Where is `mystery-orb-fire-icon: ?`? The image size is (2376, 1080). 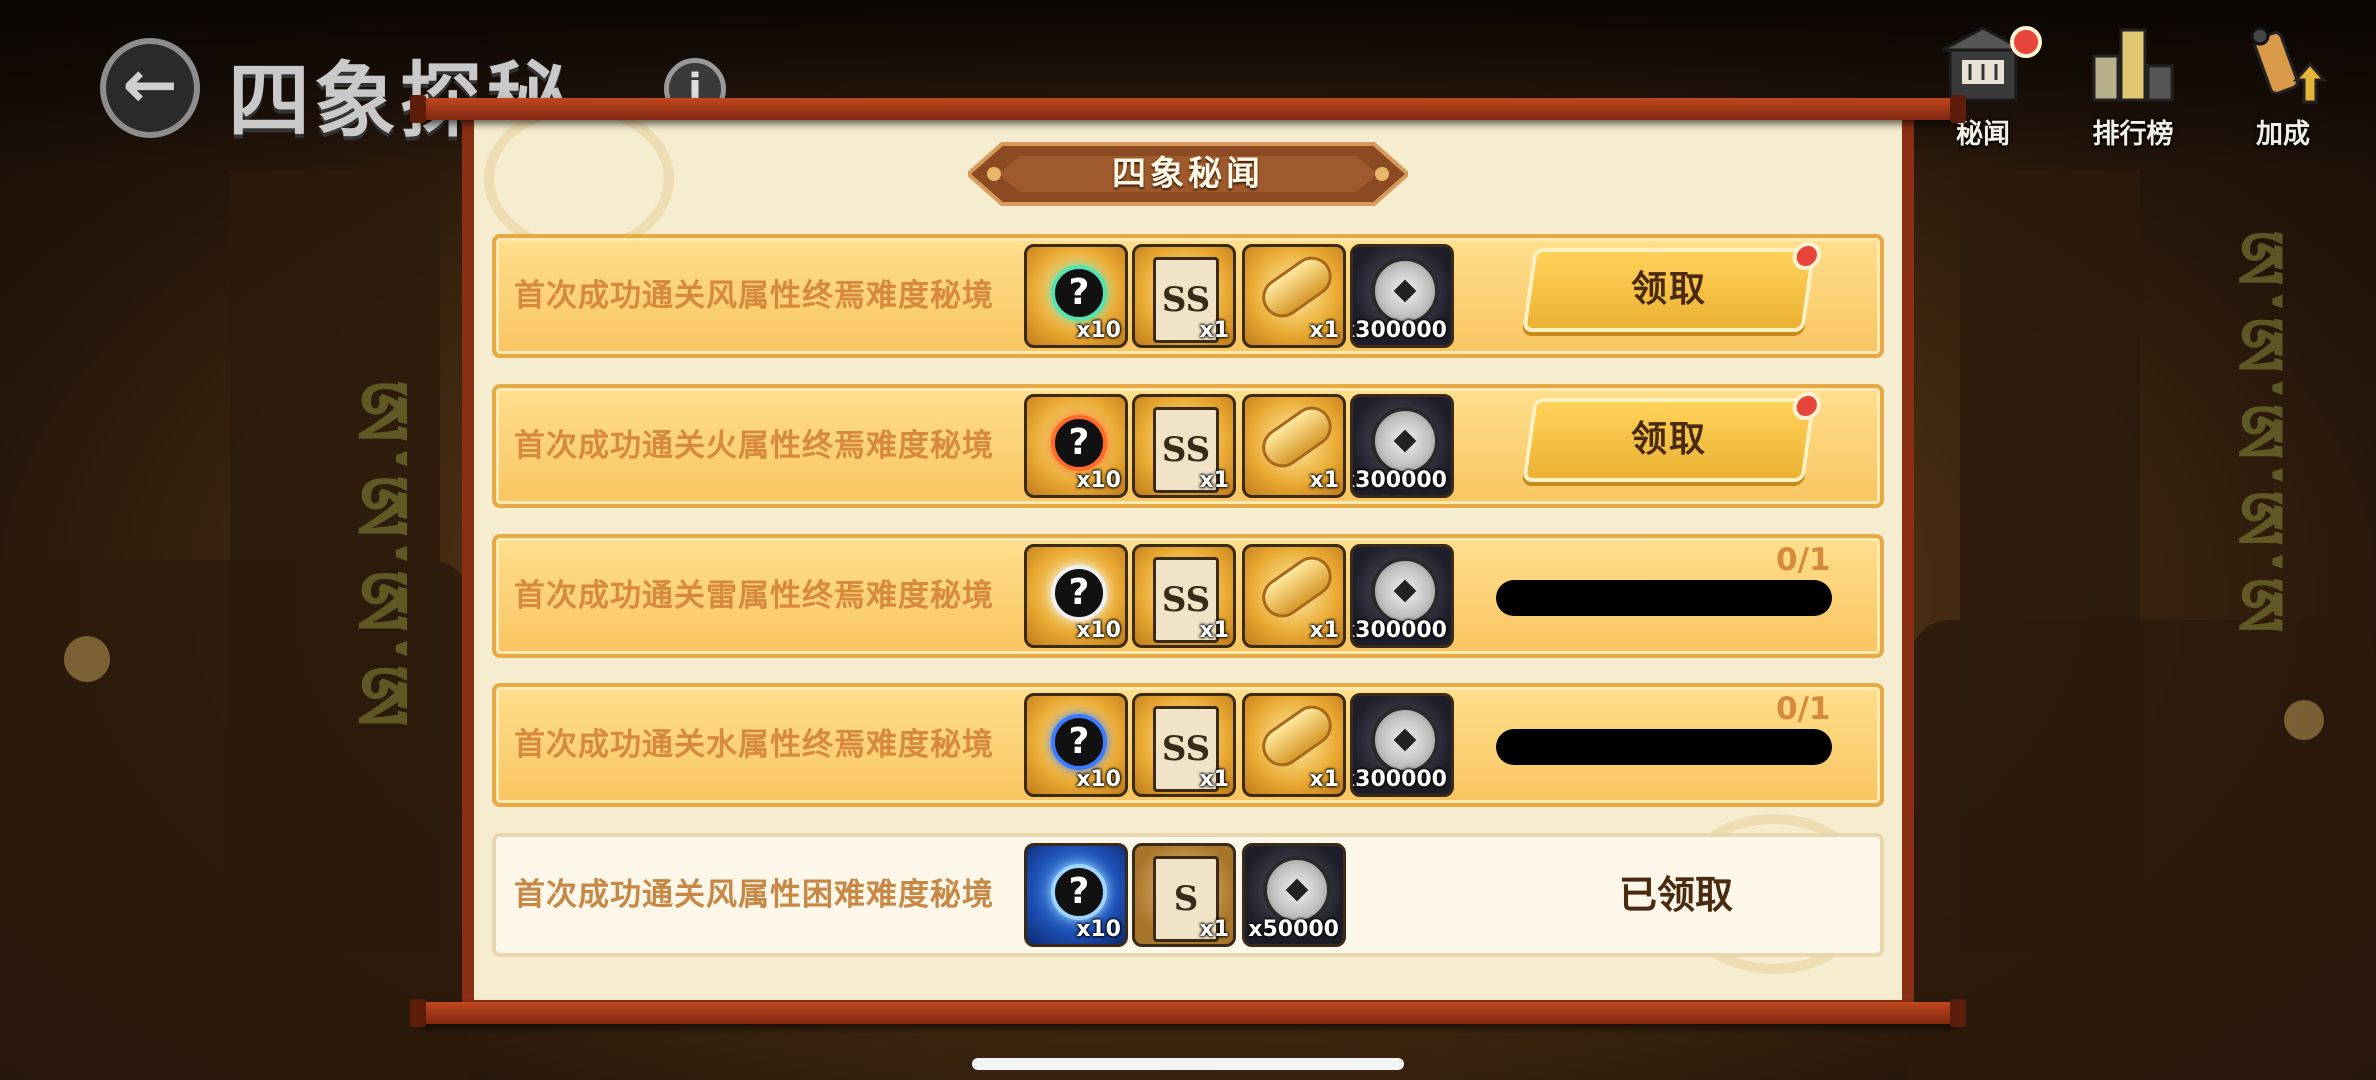
mystery-orb-fire-icon: ? is located at coordinates (1079, 443).